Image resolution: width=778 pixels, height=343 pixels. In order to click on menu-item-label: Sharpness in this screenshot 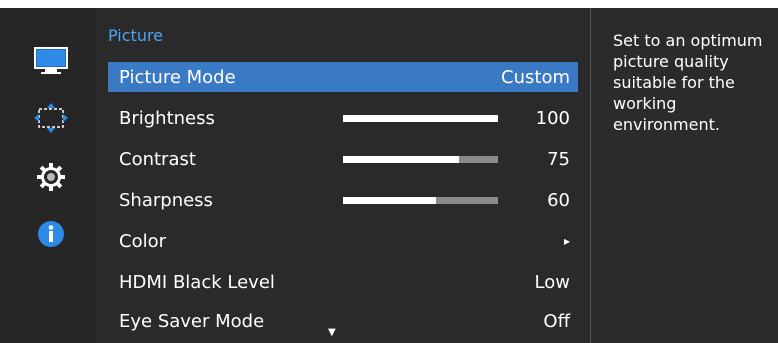, I will do `click(166, 200)`.